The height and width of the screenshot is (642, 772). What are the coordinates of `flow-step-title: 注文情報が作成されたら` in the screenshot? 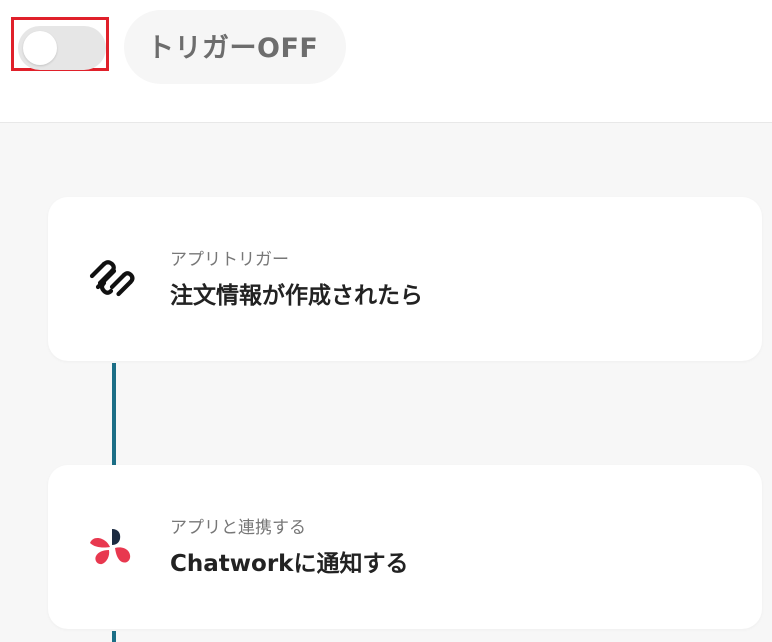 It's located at (296, 296).